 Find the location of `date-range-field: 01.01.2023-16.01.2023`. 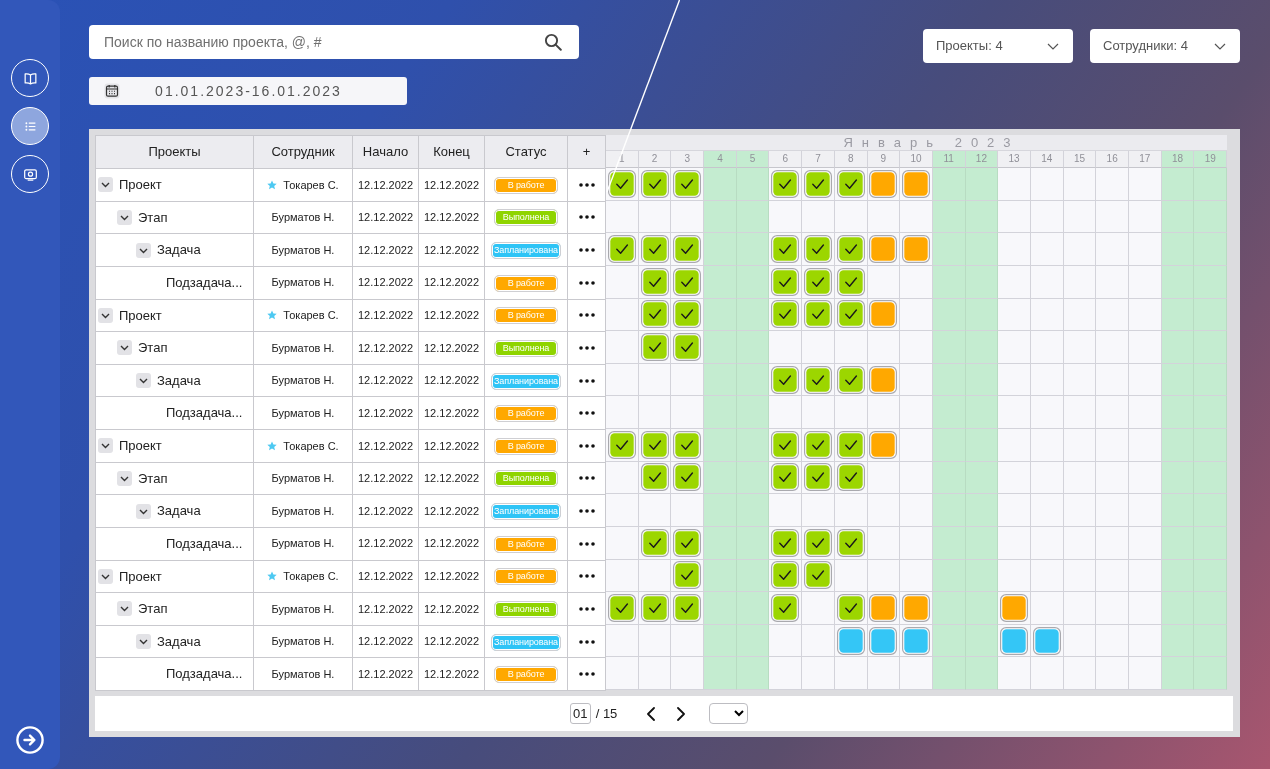

date-range-field: 01.01.2023-16.01.2023 is located at coordinates (248, 91).